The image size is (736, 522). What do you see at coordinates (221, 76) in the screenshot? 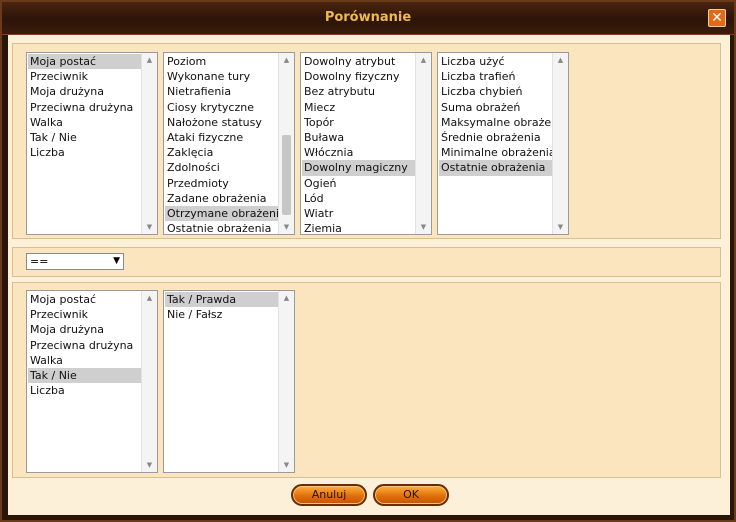
I see `list-item: Wykonane tury` at bounding box center [221, 76].